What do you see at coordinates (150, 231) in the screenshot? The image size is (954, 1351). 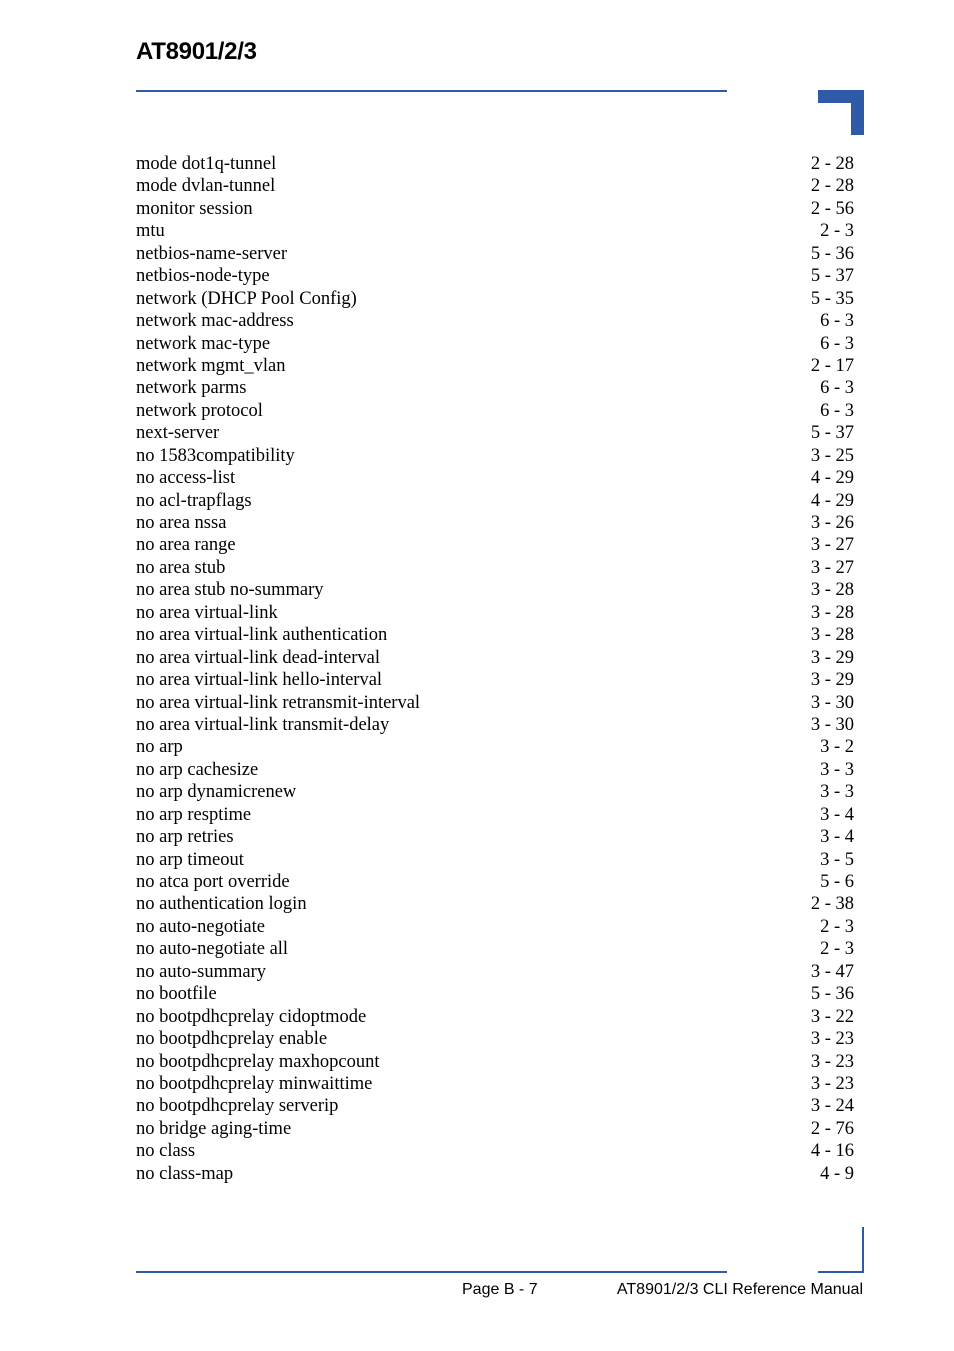 I see `index-term: mtu` at bounding box center [150, 231].